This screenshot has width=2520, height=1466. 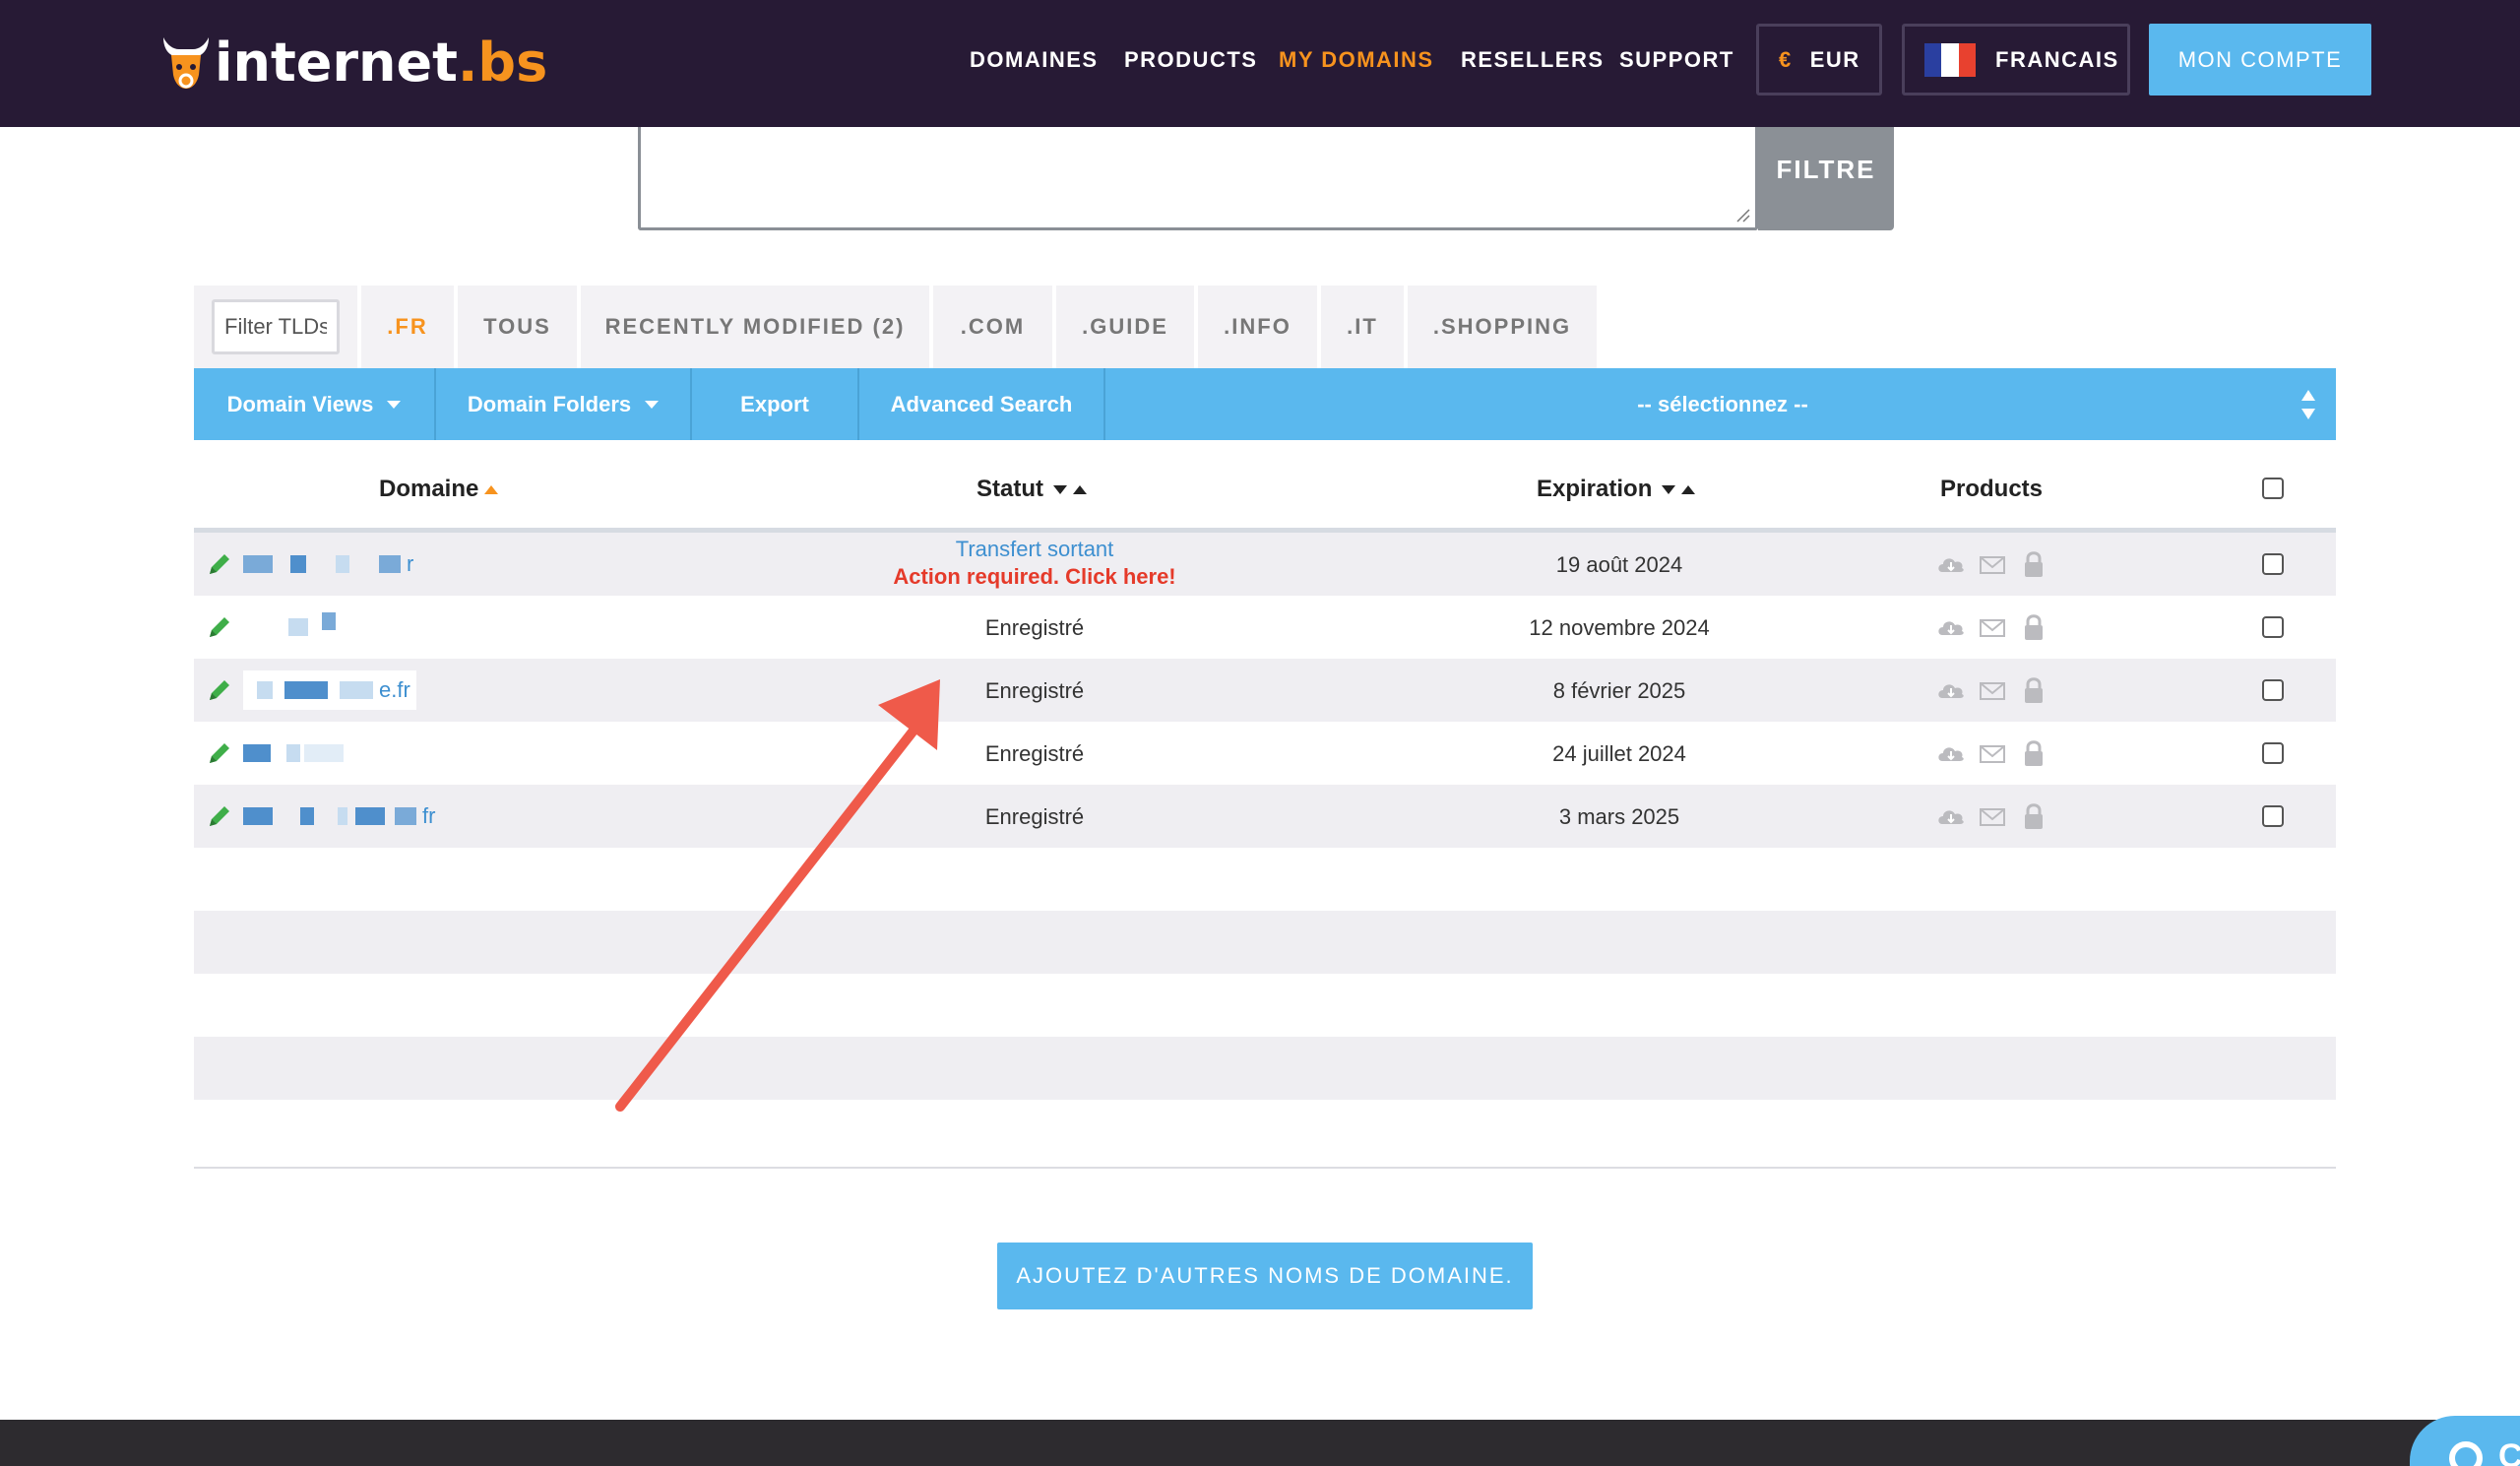 What do you see at coordinates (775, 404) in the screenshot?
I see `export-button: Export` at bounding box center [775, 404].